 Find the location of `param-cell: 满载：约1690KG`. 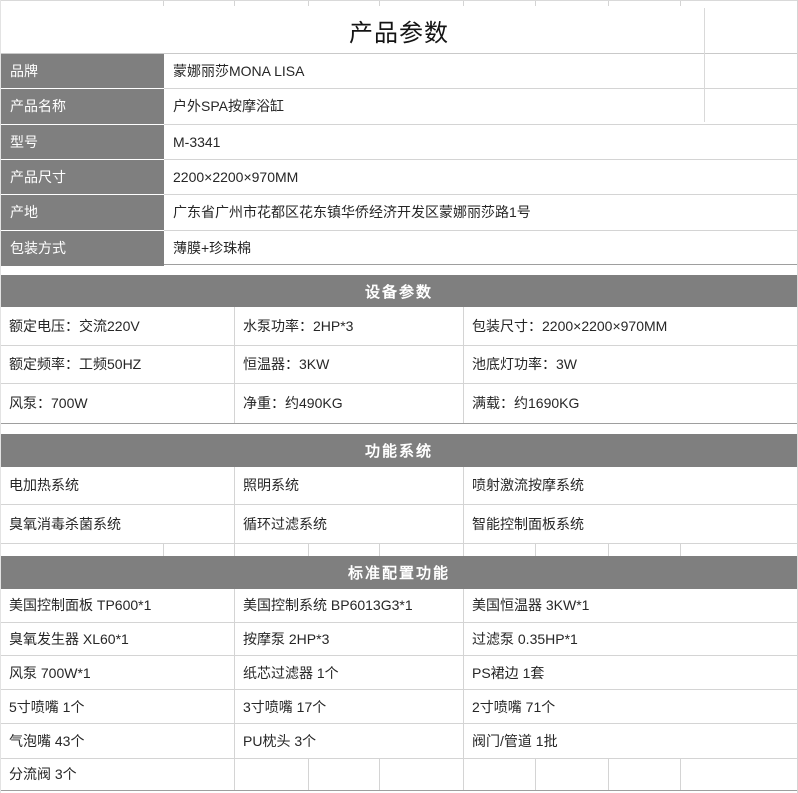

param-cell: 满载：约1690KG is located at coordinates (526, 403).